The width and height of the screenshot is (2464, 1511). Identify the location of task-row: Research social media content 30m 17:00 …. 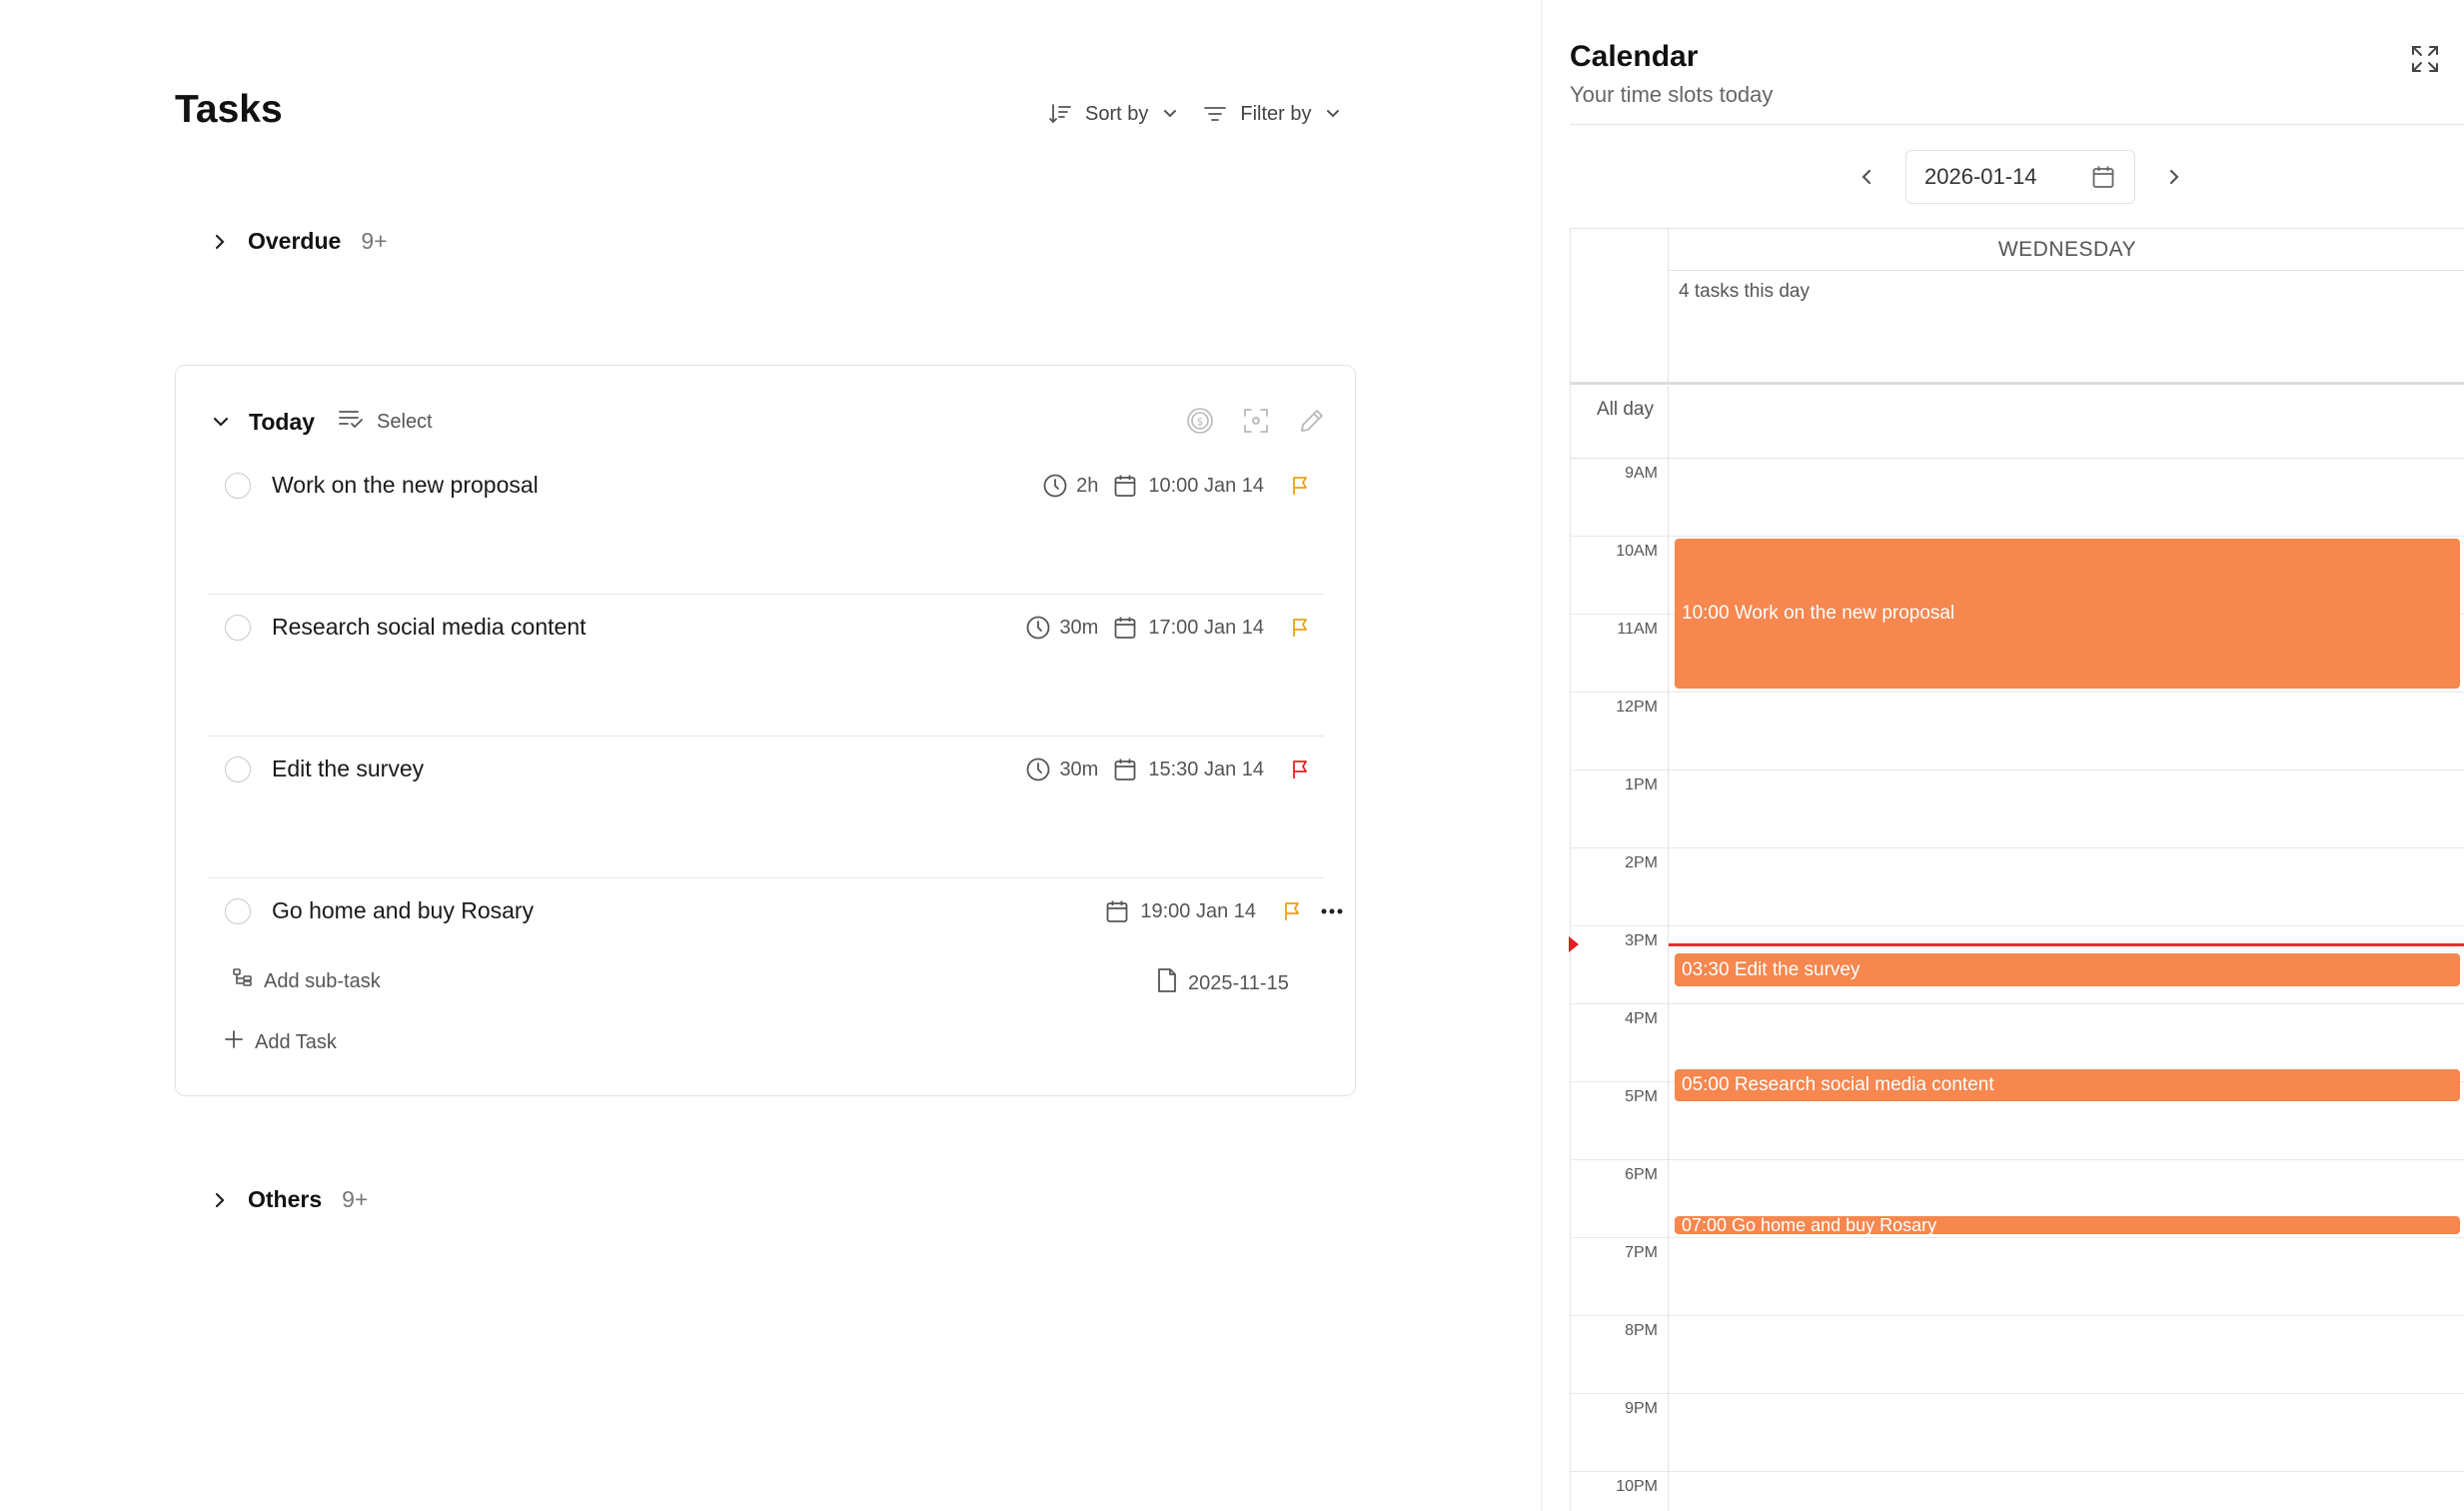
(766, 666).